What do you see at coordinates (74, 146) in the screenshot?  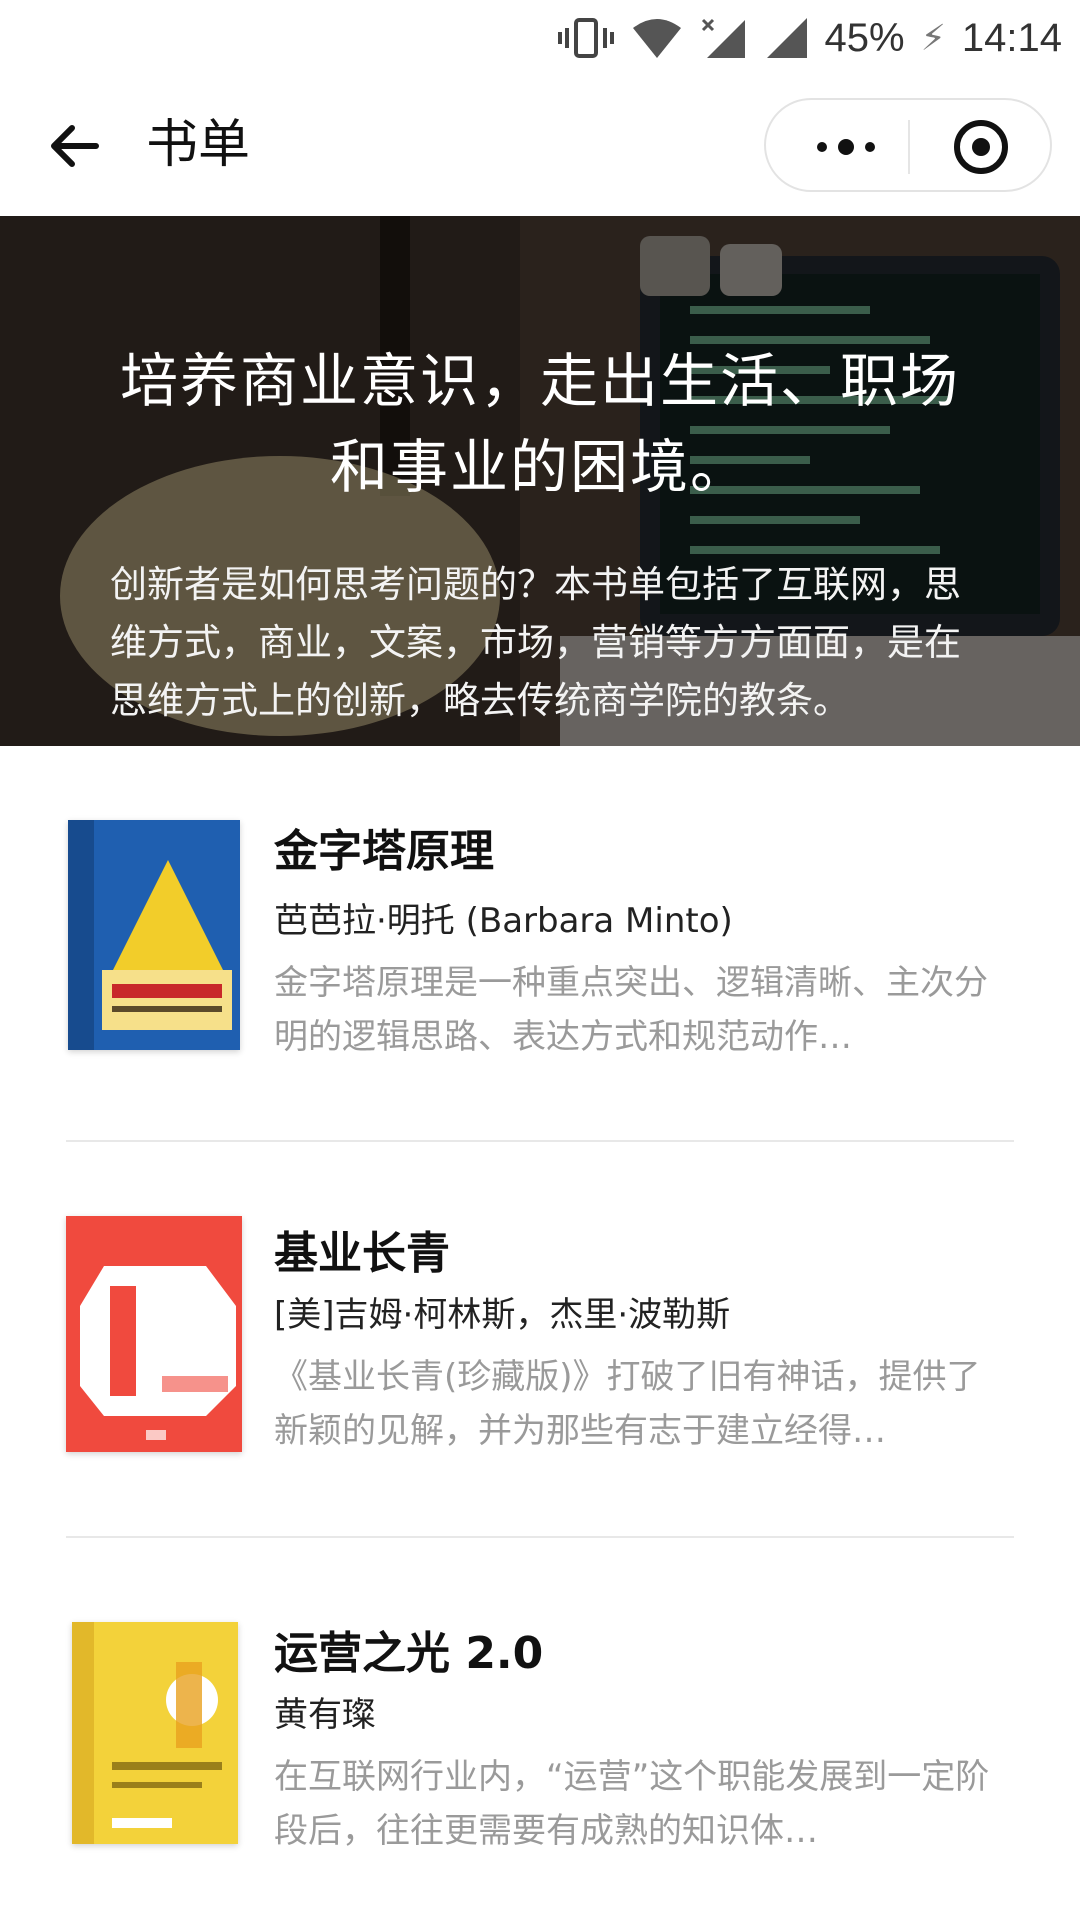 I see `arrow-left-icon` at bounding box center [74, 146].